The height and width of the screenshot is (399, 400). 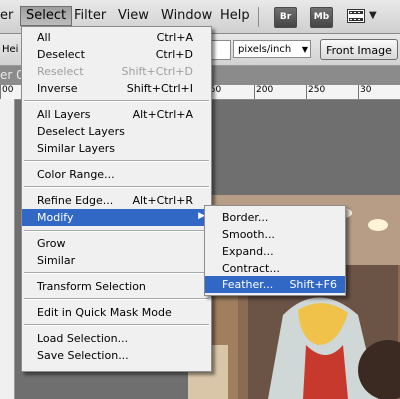 What do you see at coordinates (44, 37) in the screenshot?
I see `menu-item-label: All` at bounding box center [44, 37].